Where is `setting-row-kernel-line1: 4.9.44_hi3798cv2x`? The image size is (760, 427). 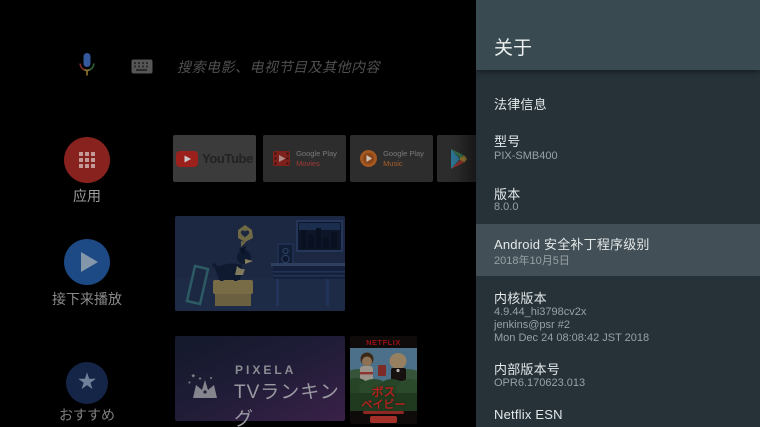 setting-row-kernel-line1: 4.9.44_hi3798cv2x is located at coordinates (540, 312).